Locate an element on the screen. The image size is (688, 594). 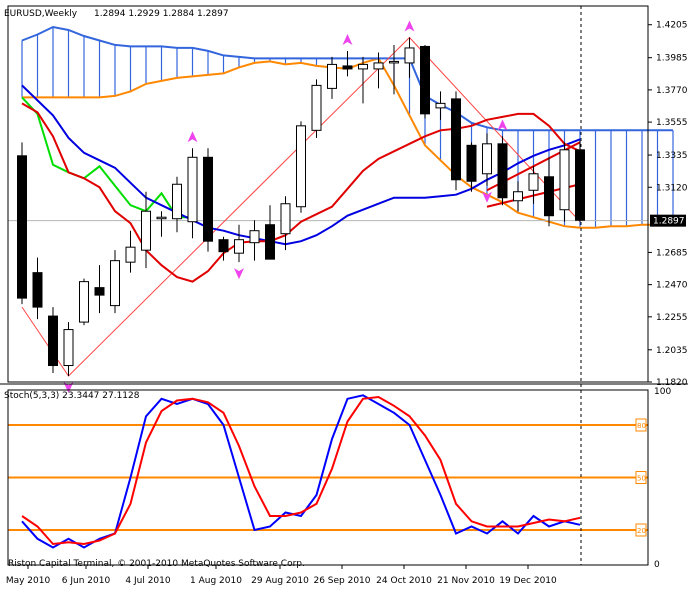
stoch-level-label: 20 is located at coordinates (641, 531).